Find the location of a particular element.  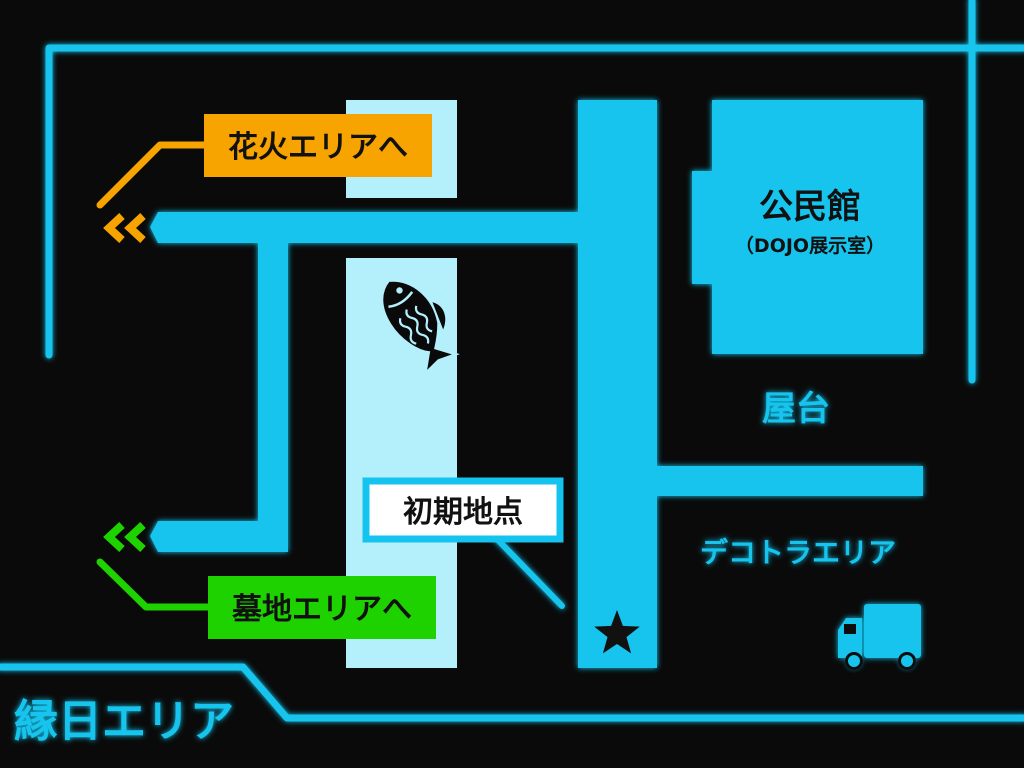

community-hall-sublabel: （DOJO展示室） is located at coordinates (810, 245).